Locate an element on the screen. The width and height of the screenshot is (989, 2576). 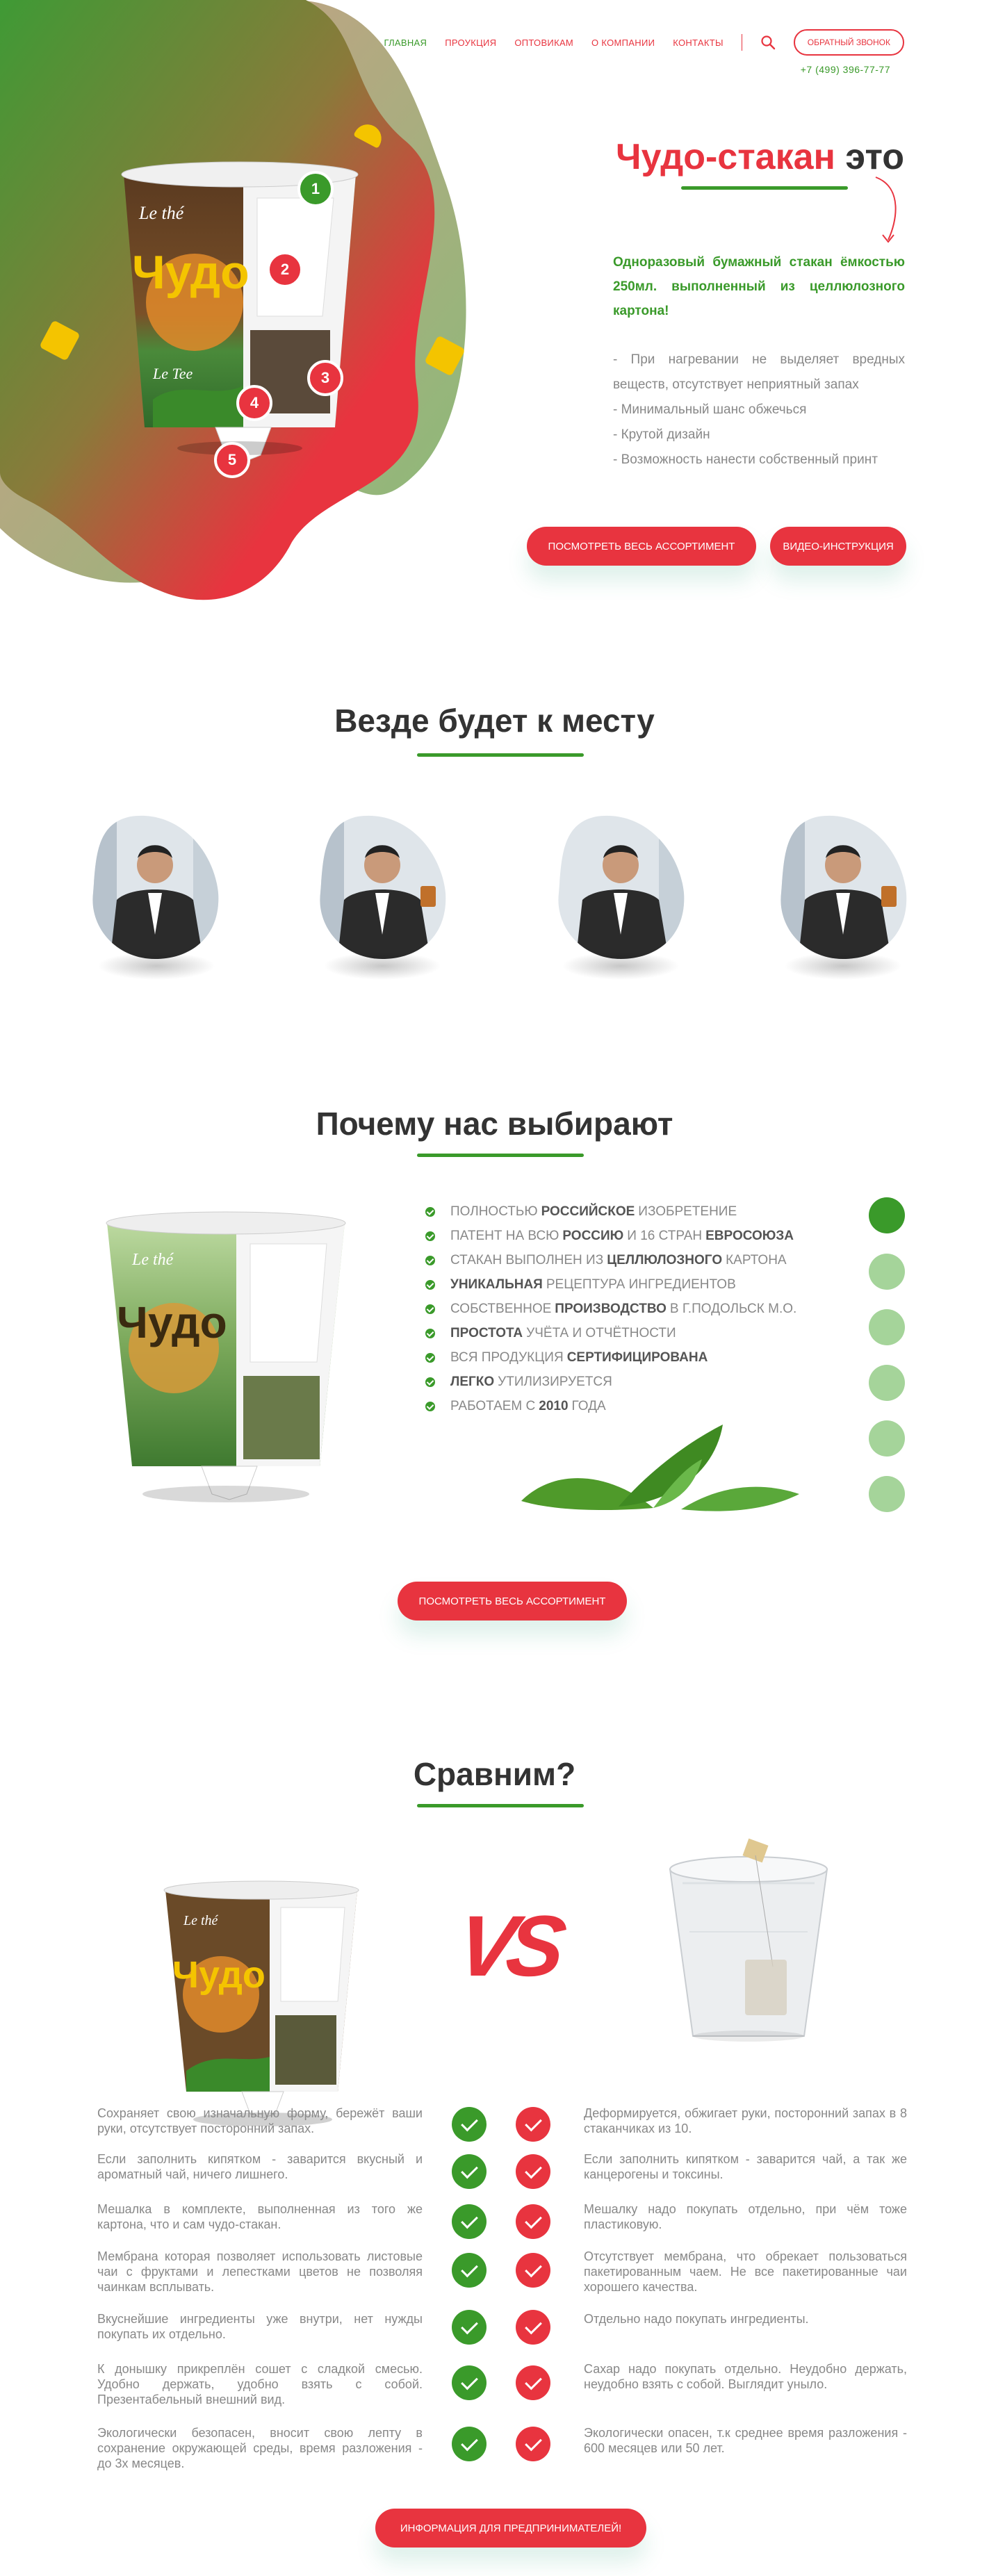
hero-title-underline is located at coordinates (764, 188).